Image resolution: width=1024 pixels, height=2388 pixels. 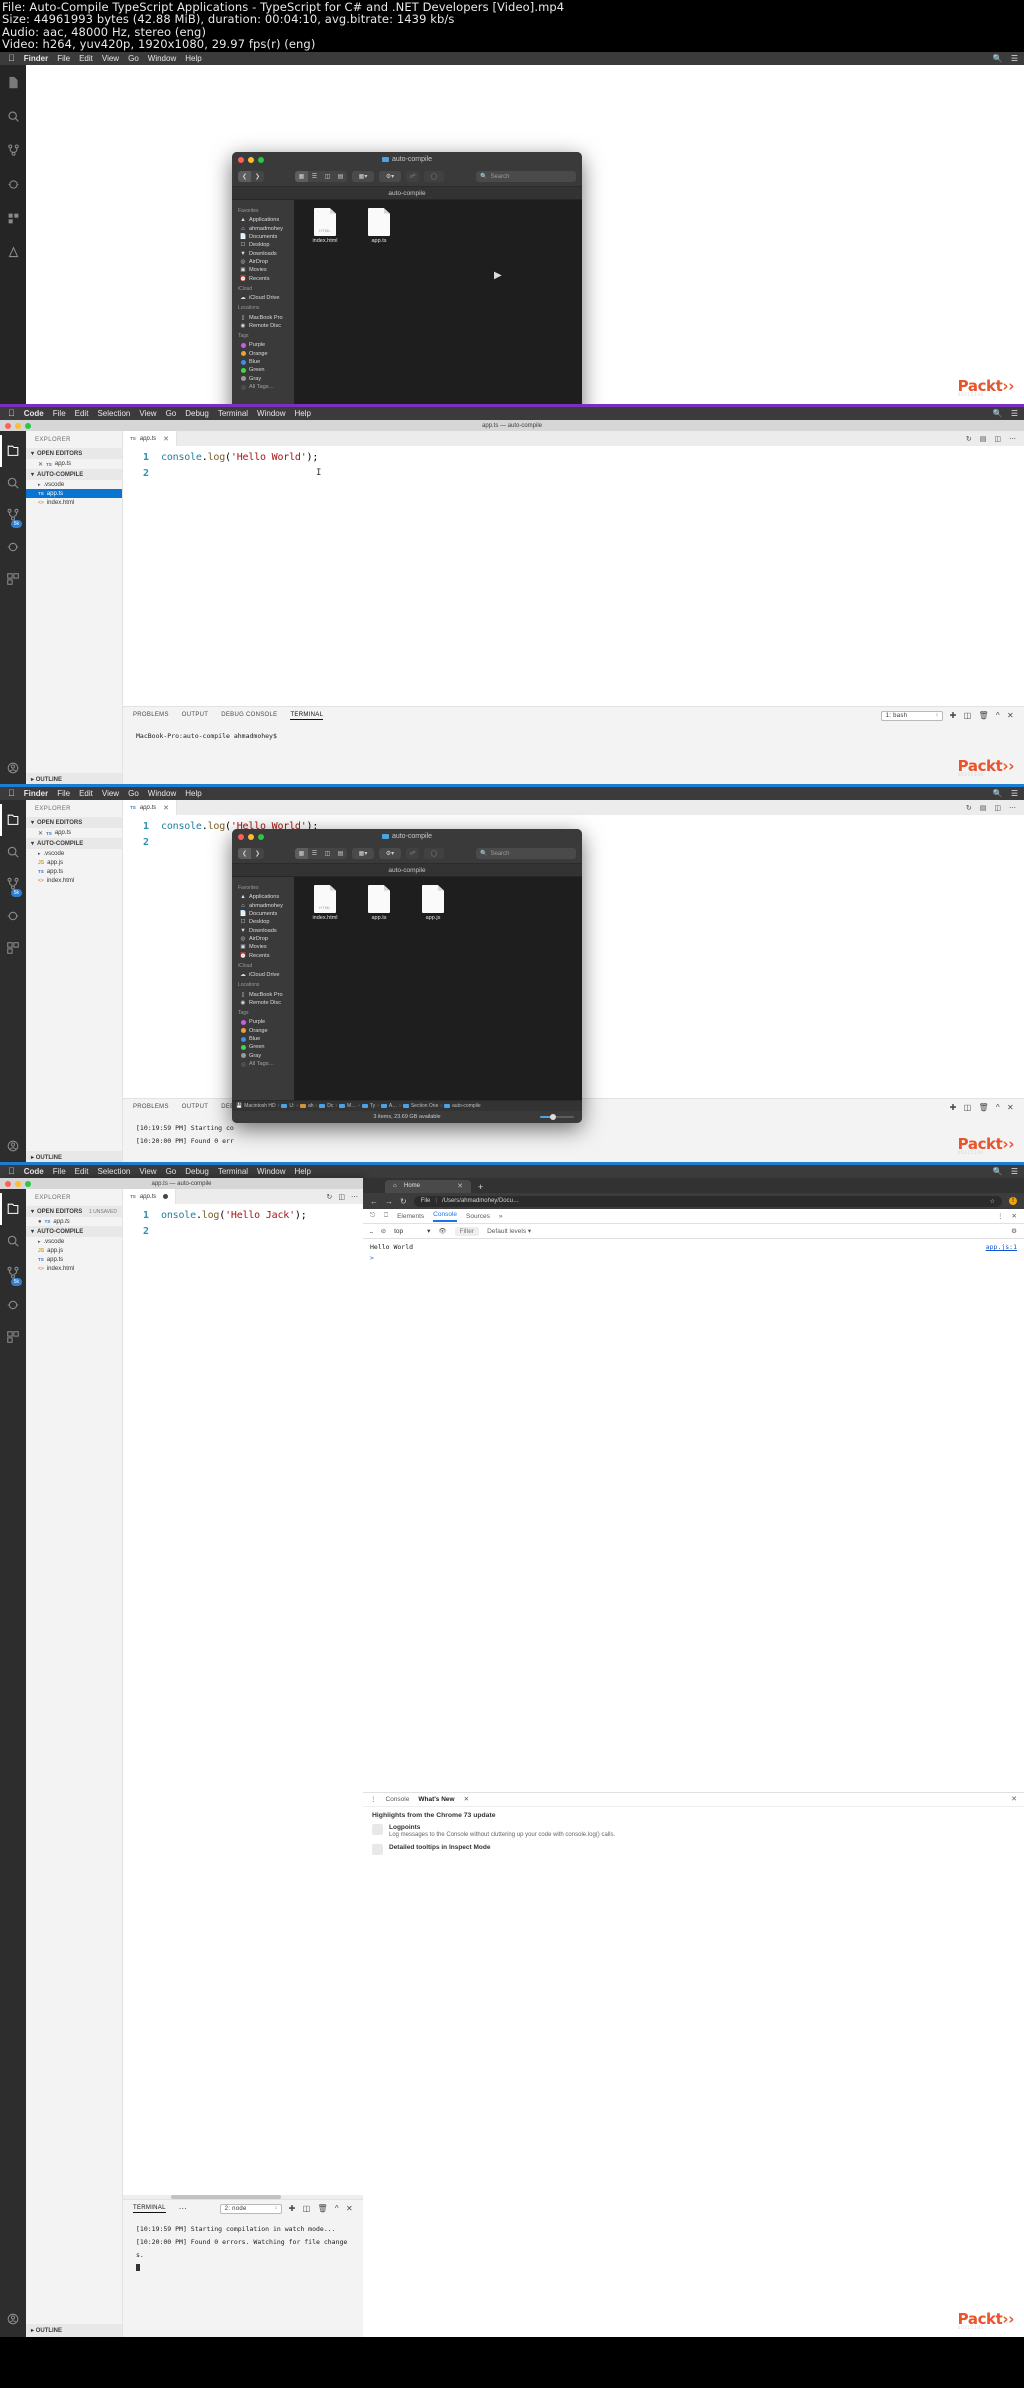 What do you see at coordinates (74, 843) in the screenshot?
I see `project-section-auto-compile: ▾ AUTO-COMPILE` at bounding box center [74, 843].